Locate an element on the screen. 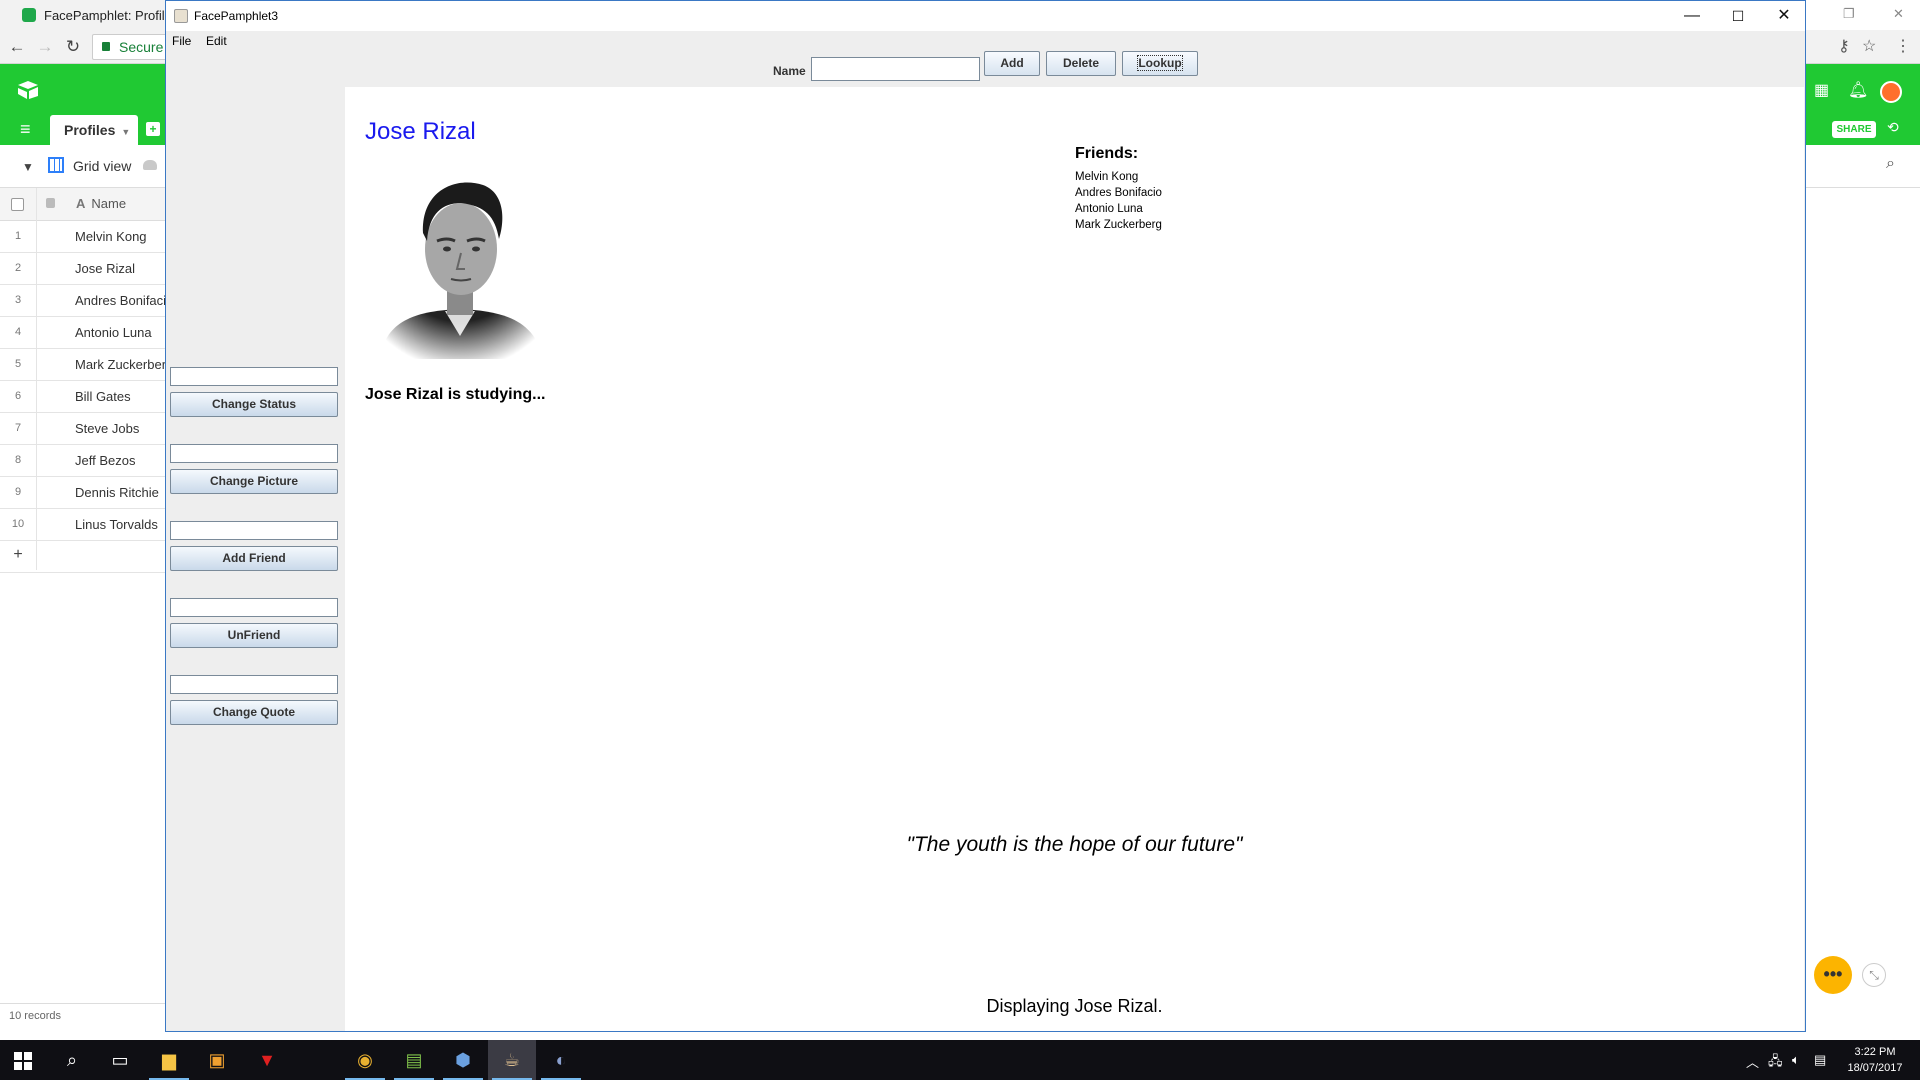 The height and width of the screenshot is (1080, 1920). bookmark-star-icon: ☆ is located at coordinates (1869, 46).